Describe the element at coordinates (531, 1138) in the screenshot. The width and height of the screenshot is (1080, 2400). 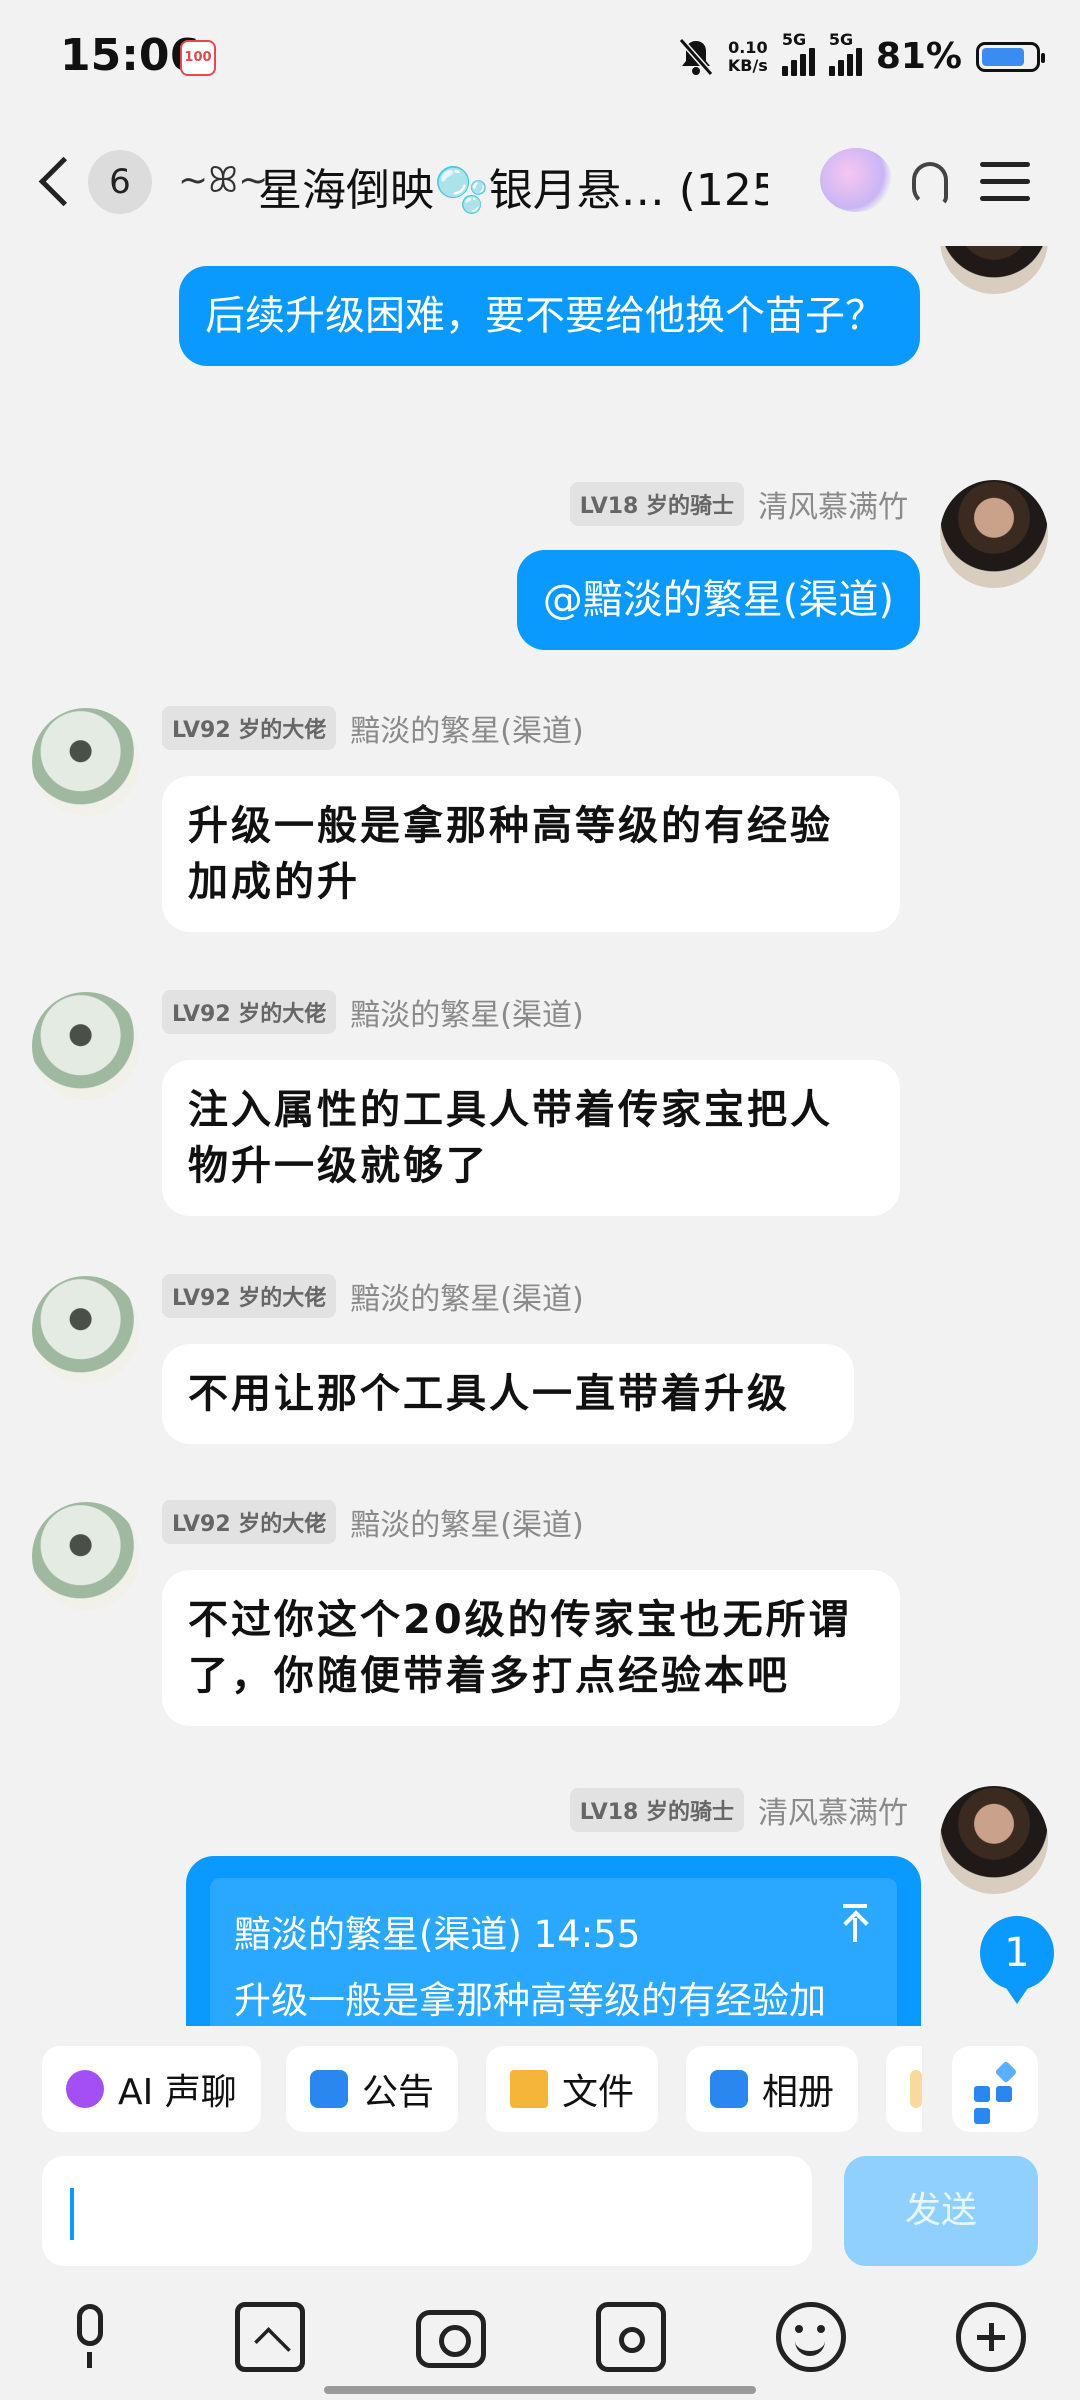
I see `message-bubble: 注入属性的工具人带着传家宝把人物升一级就够了` at that location.